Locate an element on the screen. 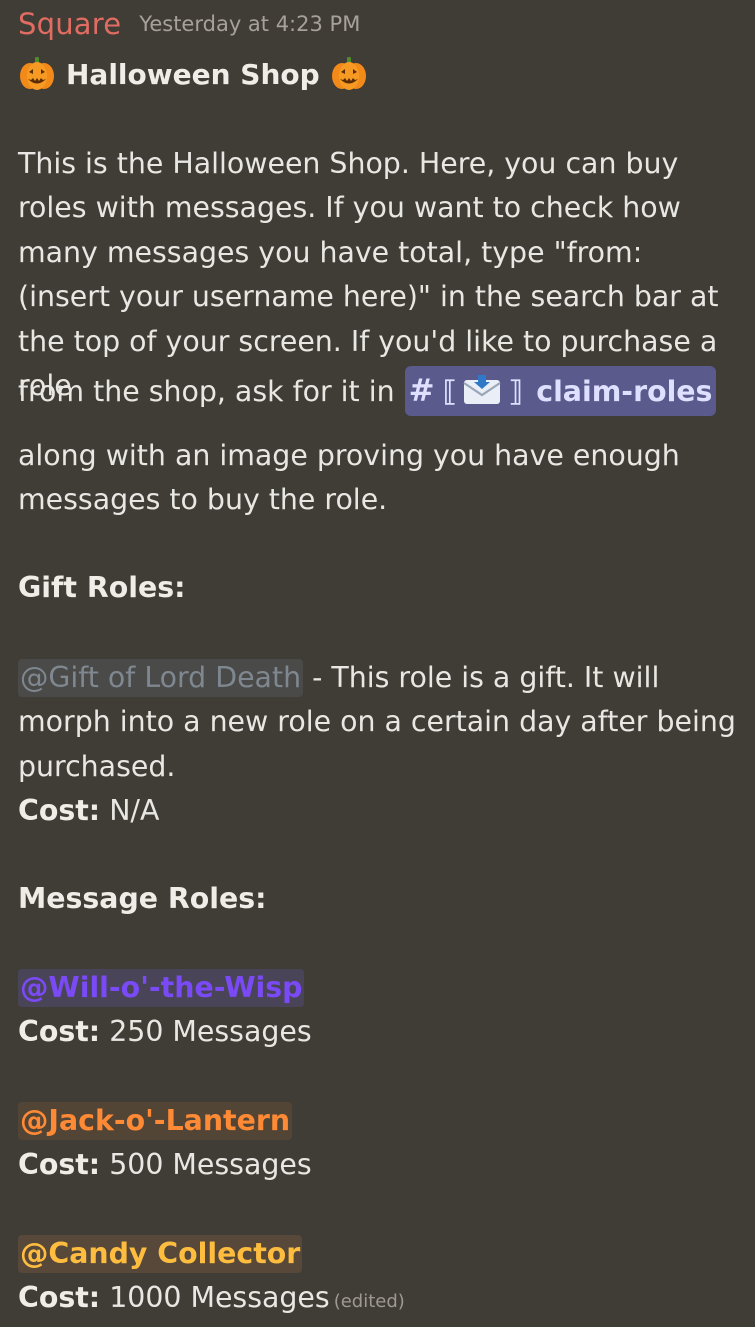 The image size is (755, 1327). role-cost: Cost: 1000 Messages (edited) is located at coordinates (378, 1300).